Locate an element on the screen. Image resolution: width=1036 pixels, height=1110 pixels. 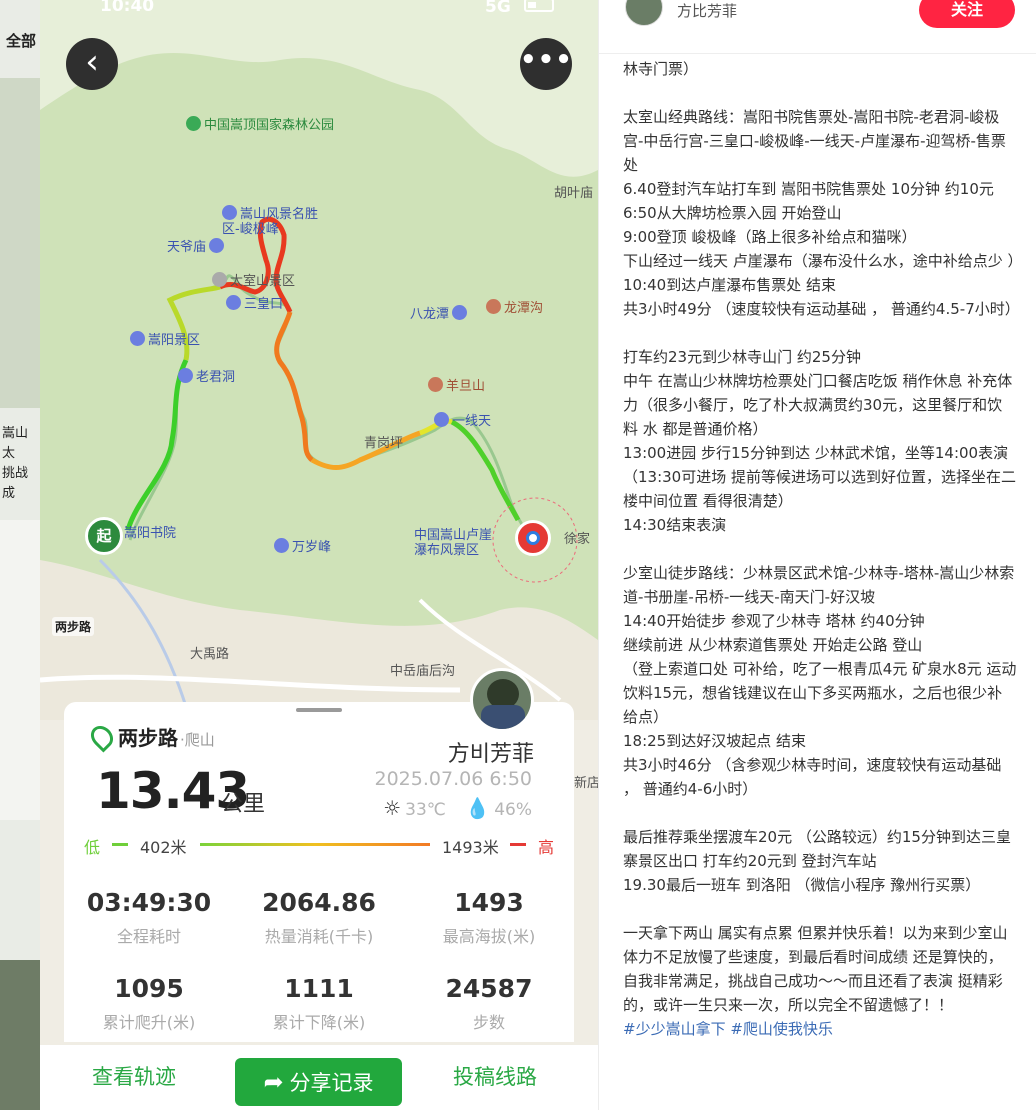
elevation-low-value: 402米 is located at coordinates (163, 847).